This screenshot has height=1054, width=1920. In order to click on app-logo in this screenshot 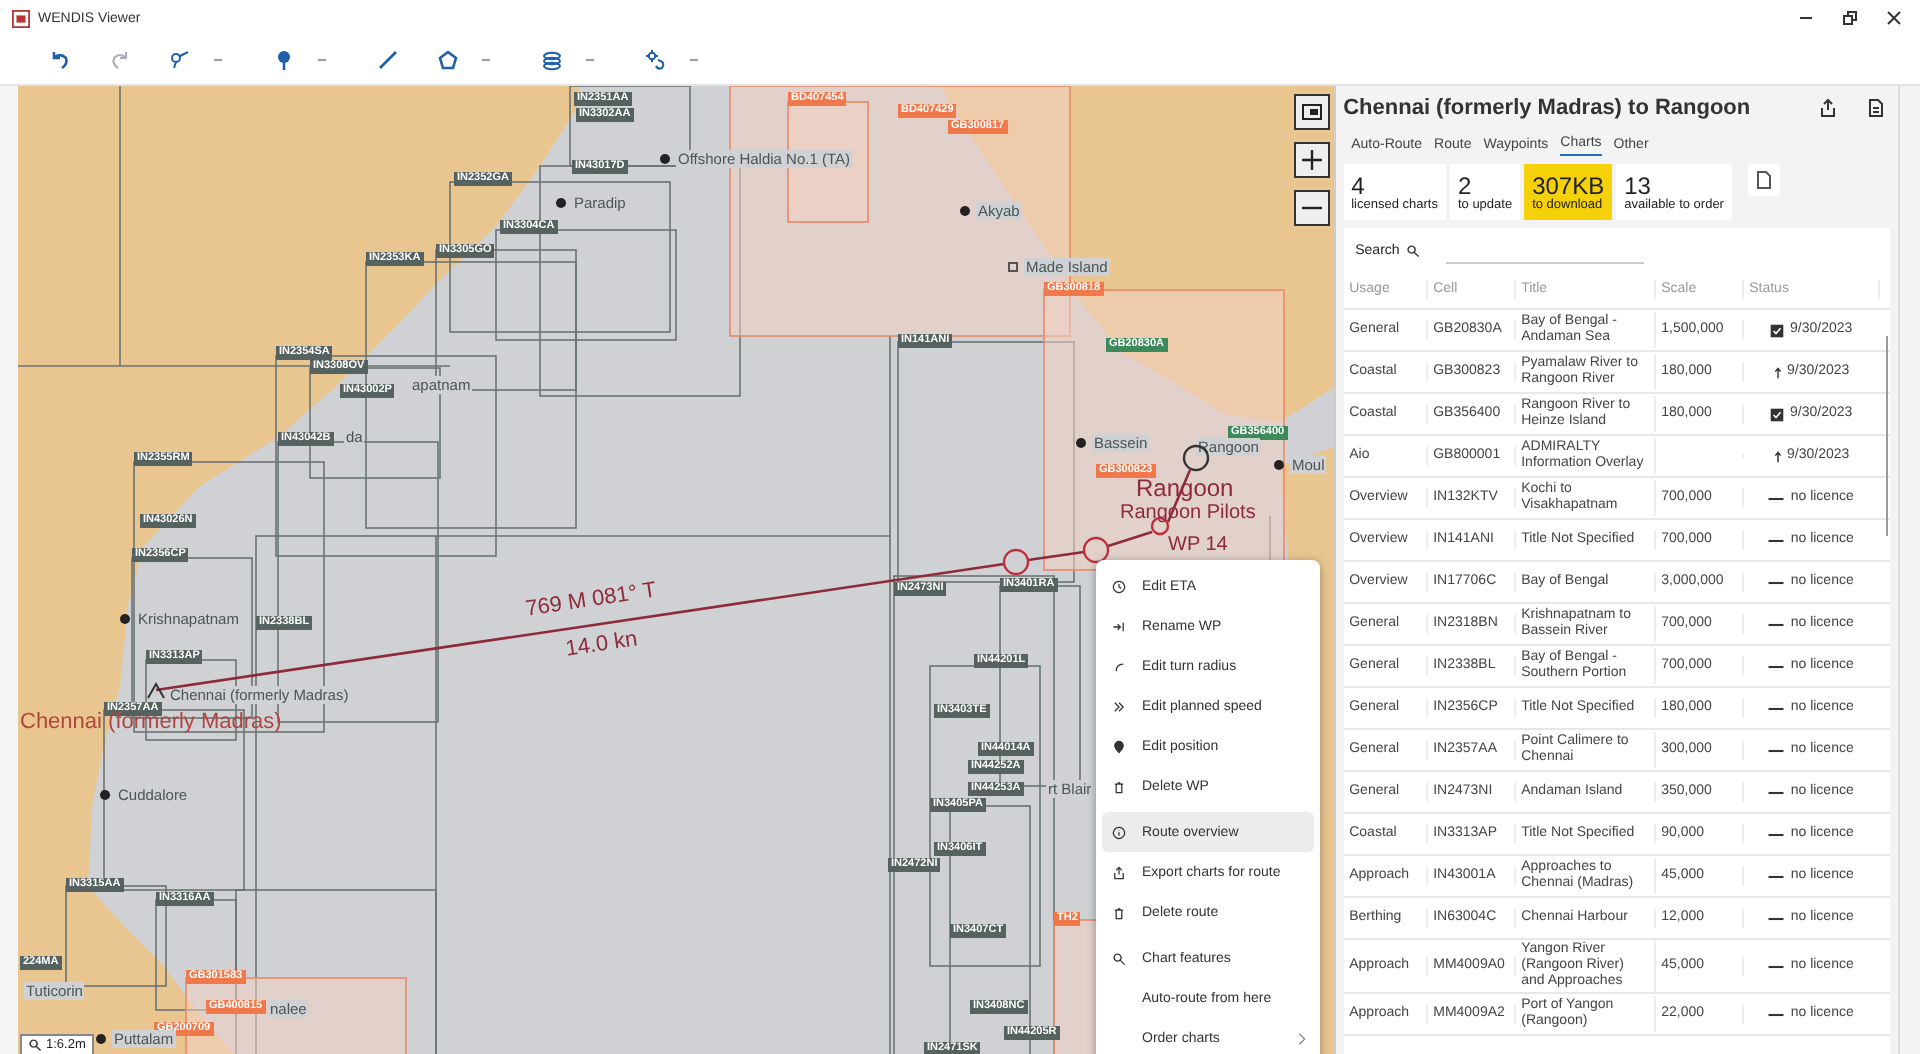, I will do `click(21, 18)`.